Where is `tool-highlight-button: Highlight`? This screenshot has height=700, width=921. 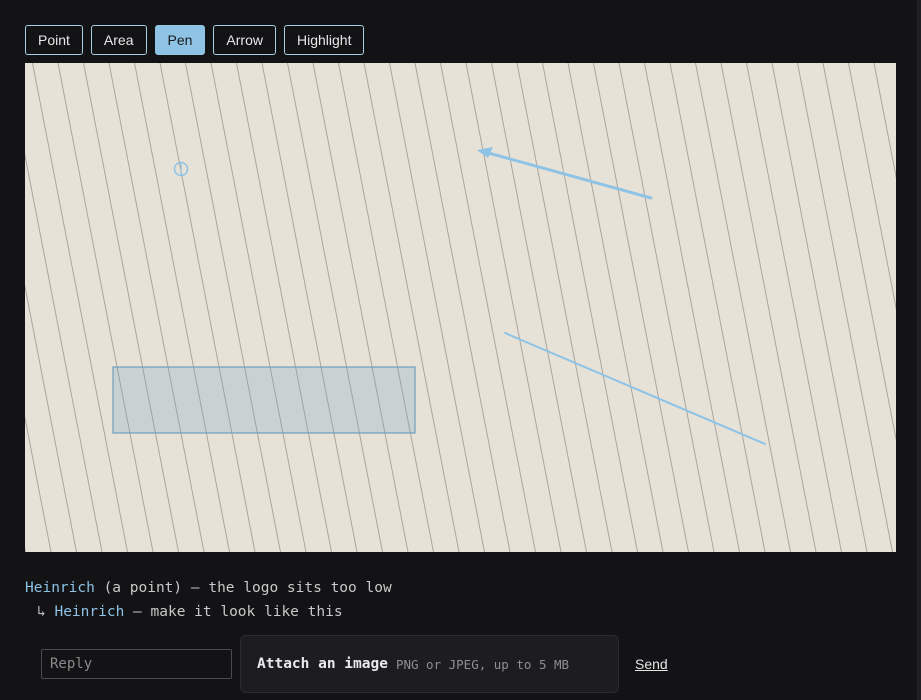 tool-highlight-button: Highlight is located at coordinates (324, 40).